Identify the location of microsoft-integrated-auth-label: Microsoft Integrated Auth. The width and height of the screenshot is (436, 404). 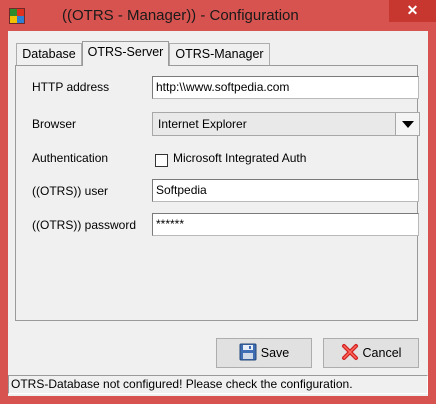
(239, 158).